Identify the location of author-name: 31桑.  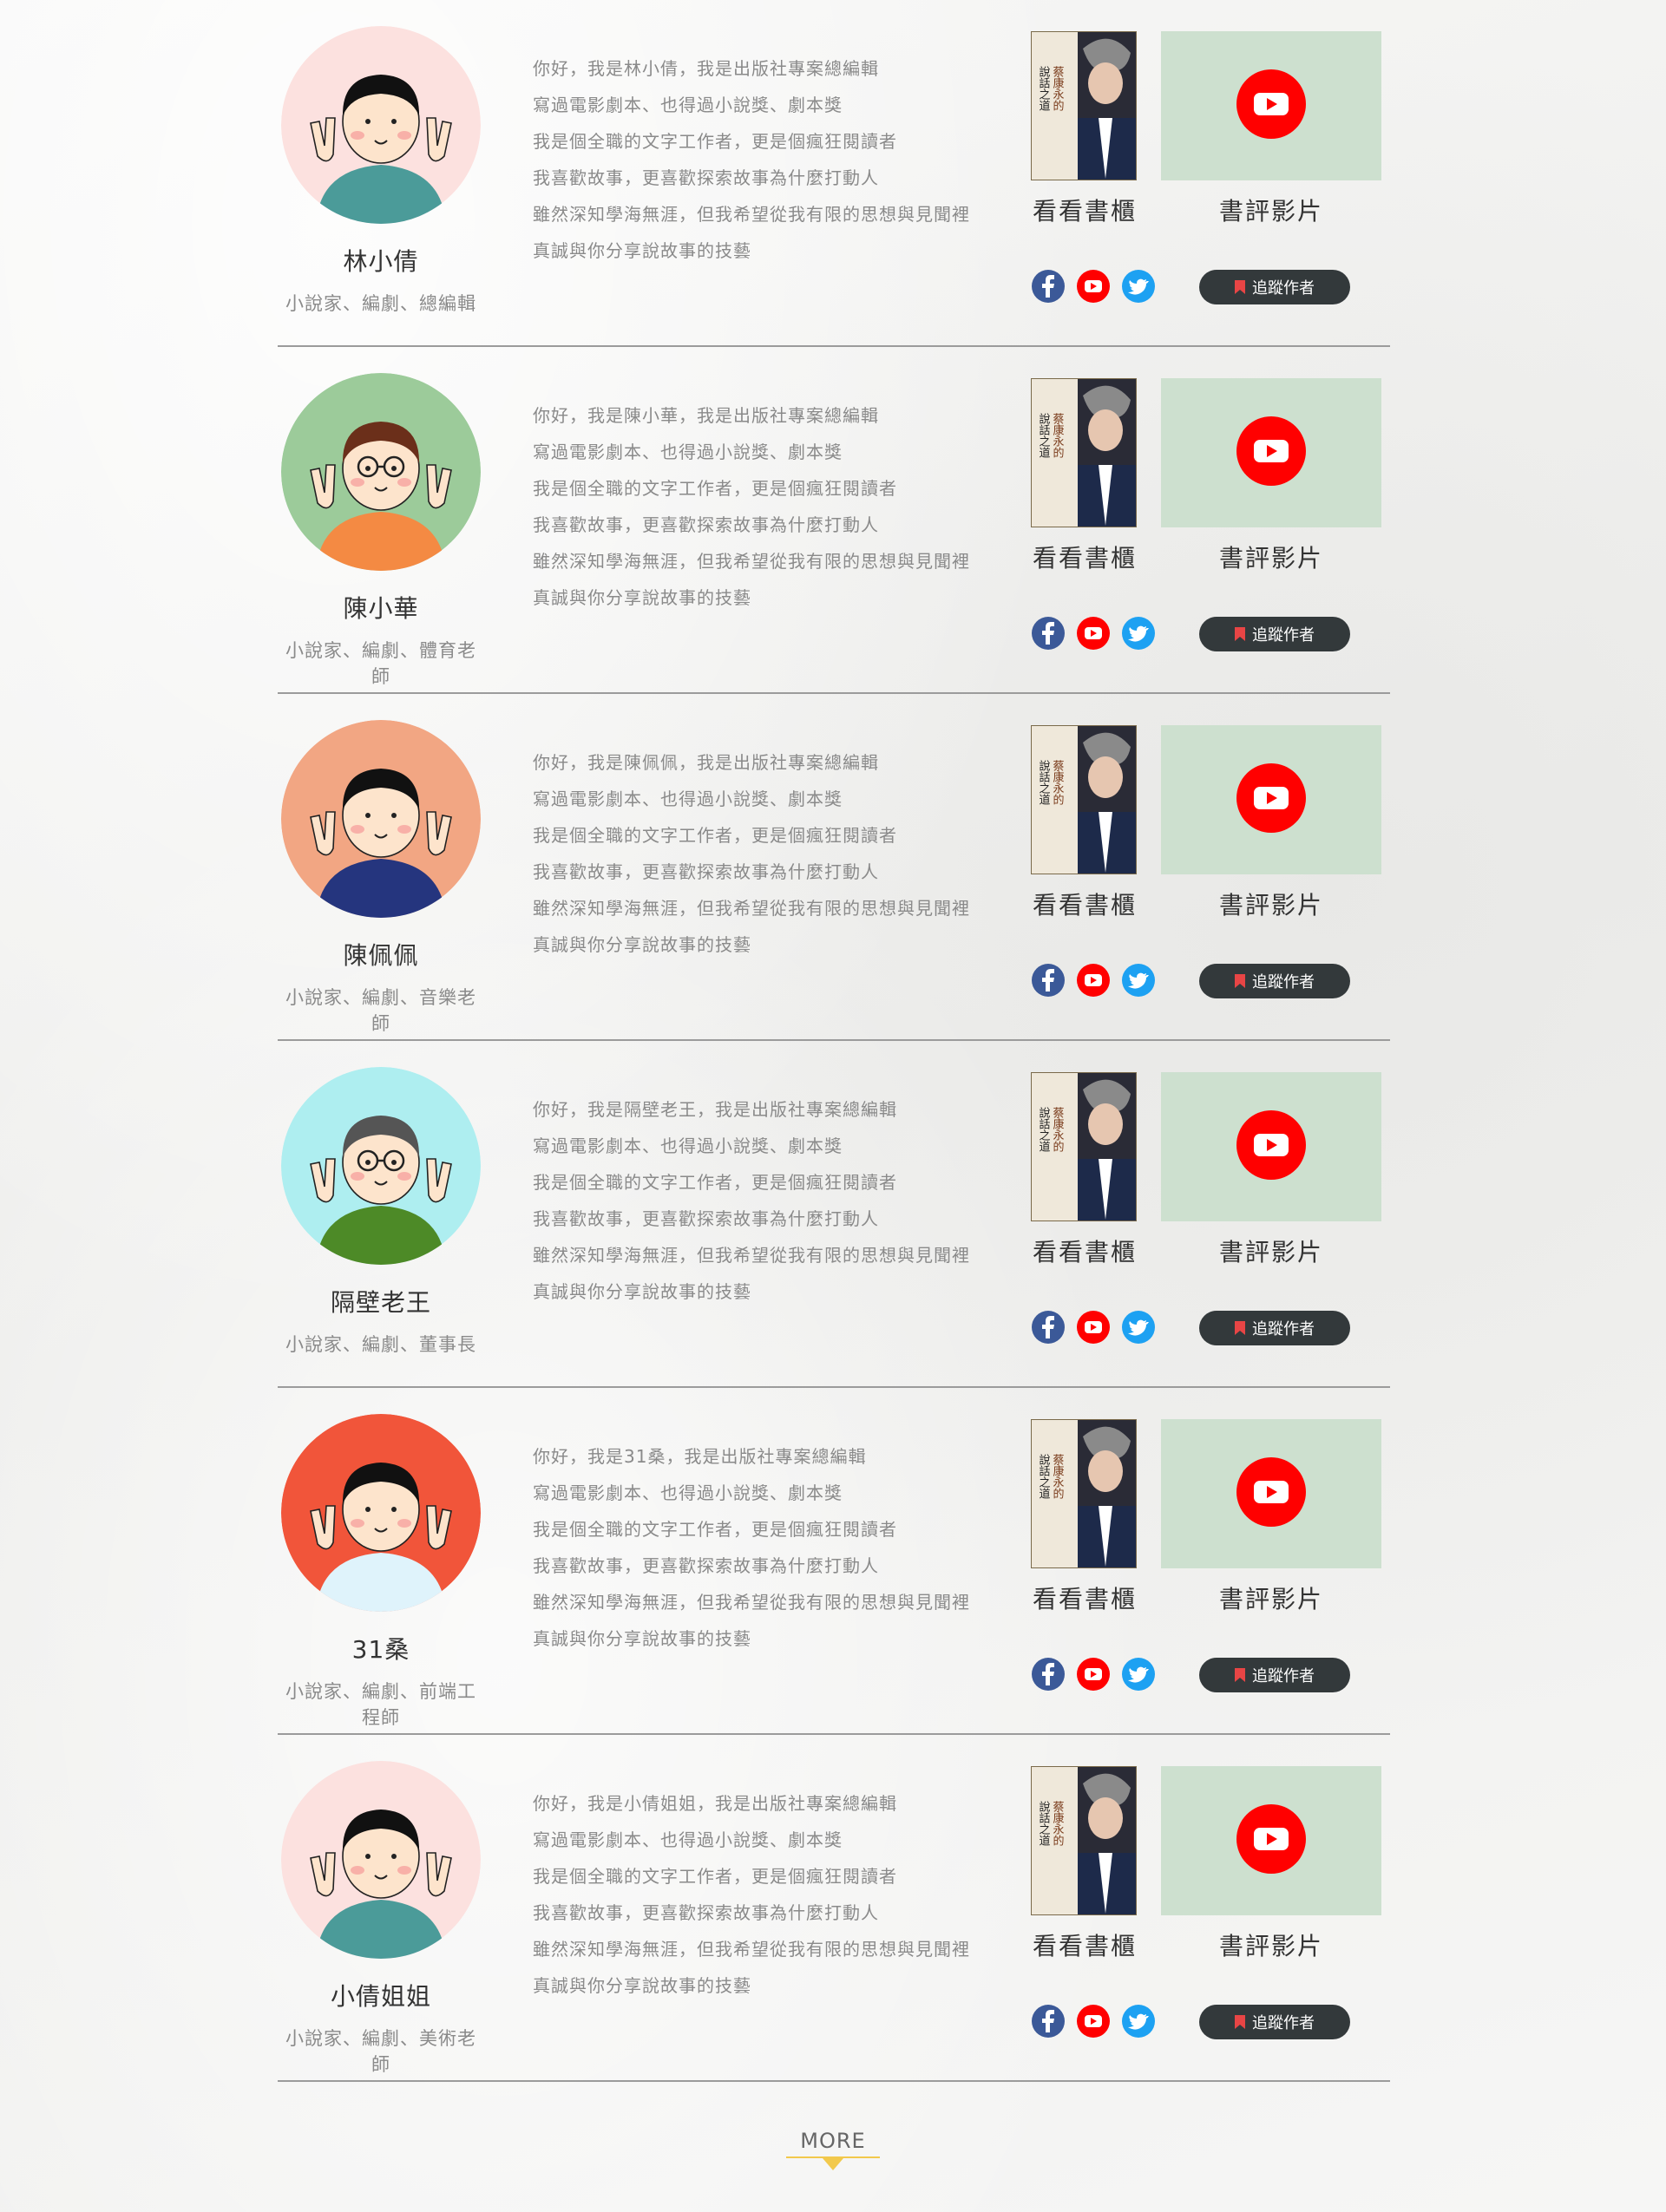
(381, 1649).